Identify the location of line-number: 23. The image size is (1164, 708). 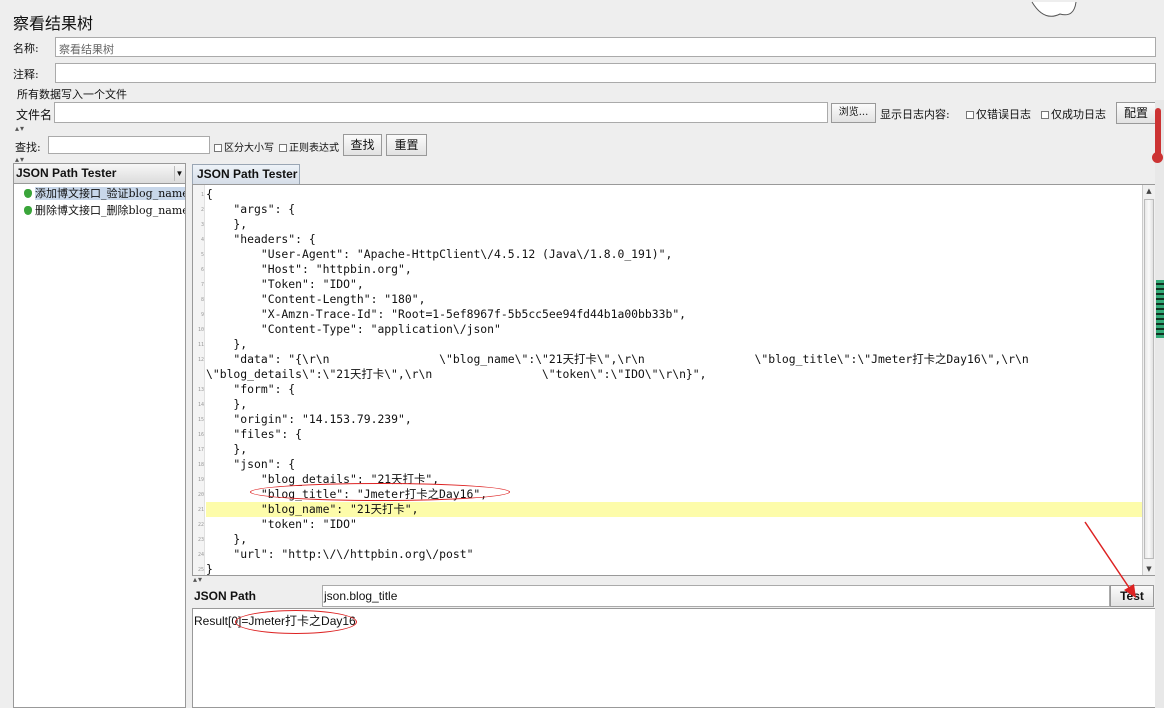
(200, 540).